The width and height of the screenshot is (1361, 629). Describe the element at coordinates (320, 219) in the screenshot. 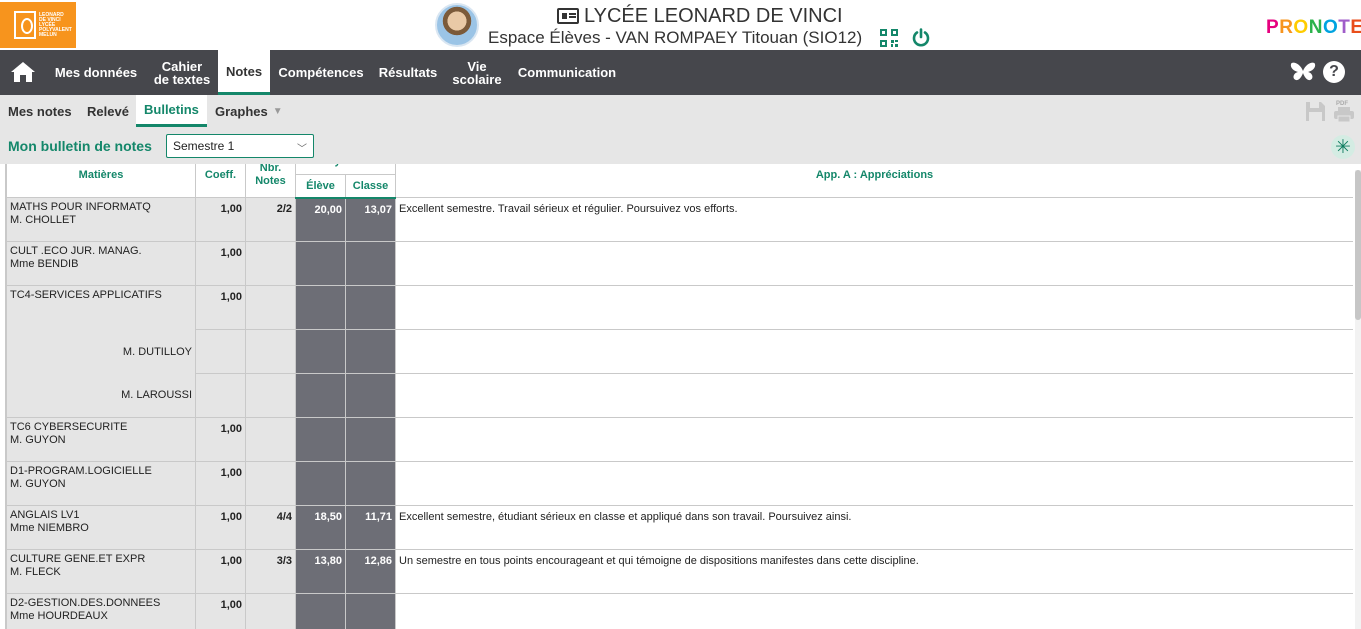

I see `moyenne-eleve-cell: 20,00` at that location.